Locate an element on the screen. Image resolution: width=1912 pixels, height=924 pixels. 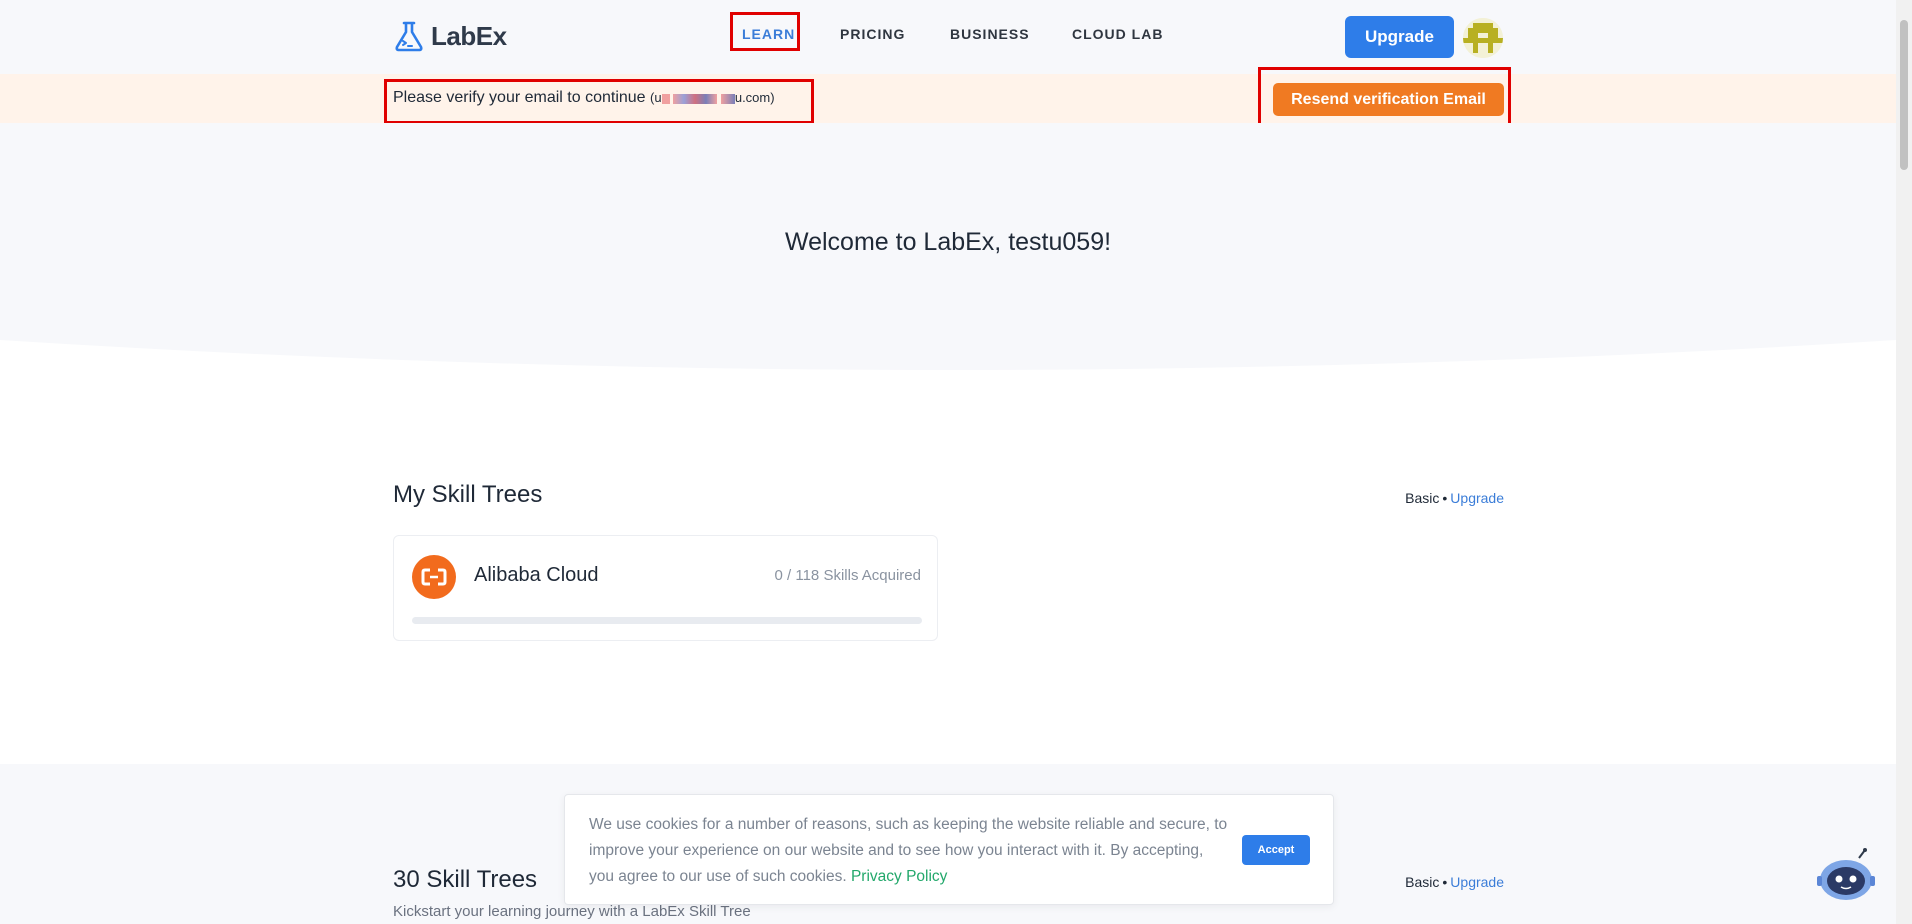
accept-cookies-button: Accept is located at coordinates (1276, 850).